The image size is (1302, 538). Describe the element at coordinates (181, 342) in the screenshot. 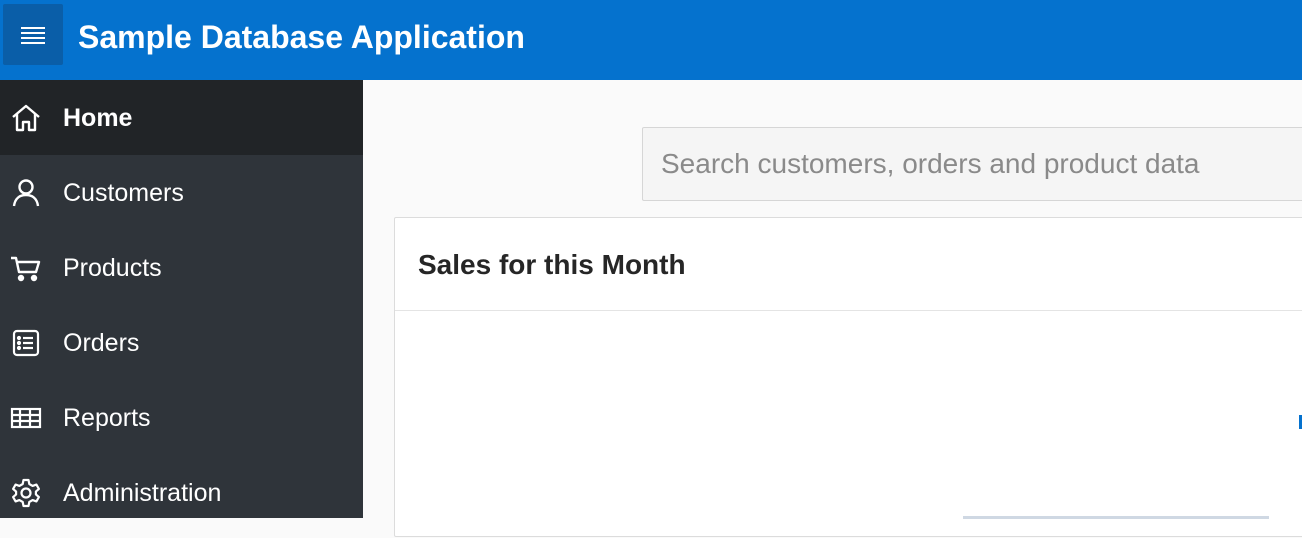

I see `sidebar-item-orders: Orders` at that location.